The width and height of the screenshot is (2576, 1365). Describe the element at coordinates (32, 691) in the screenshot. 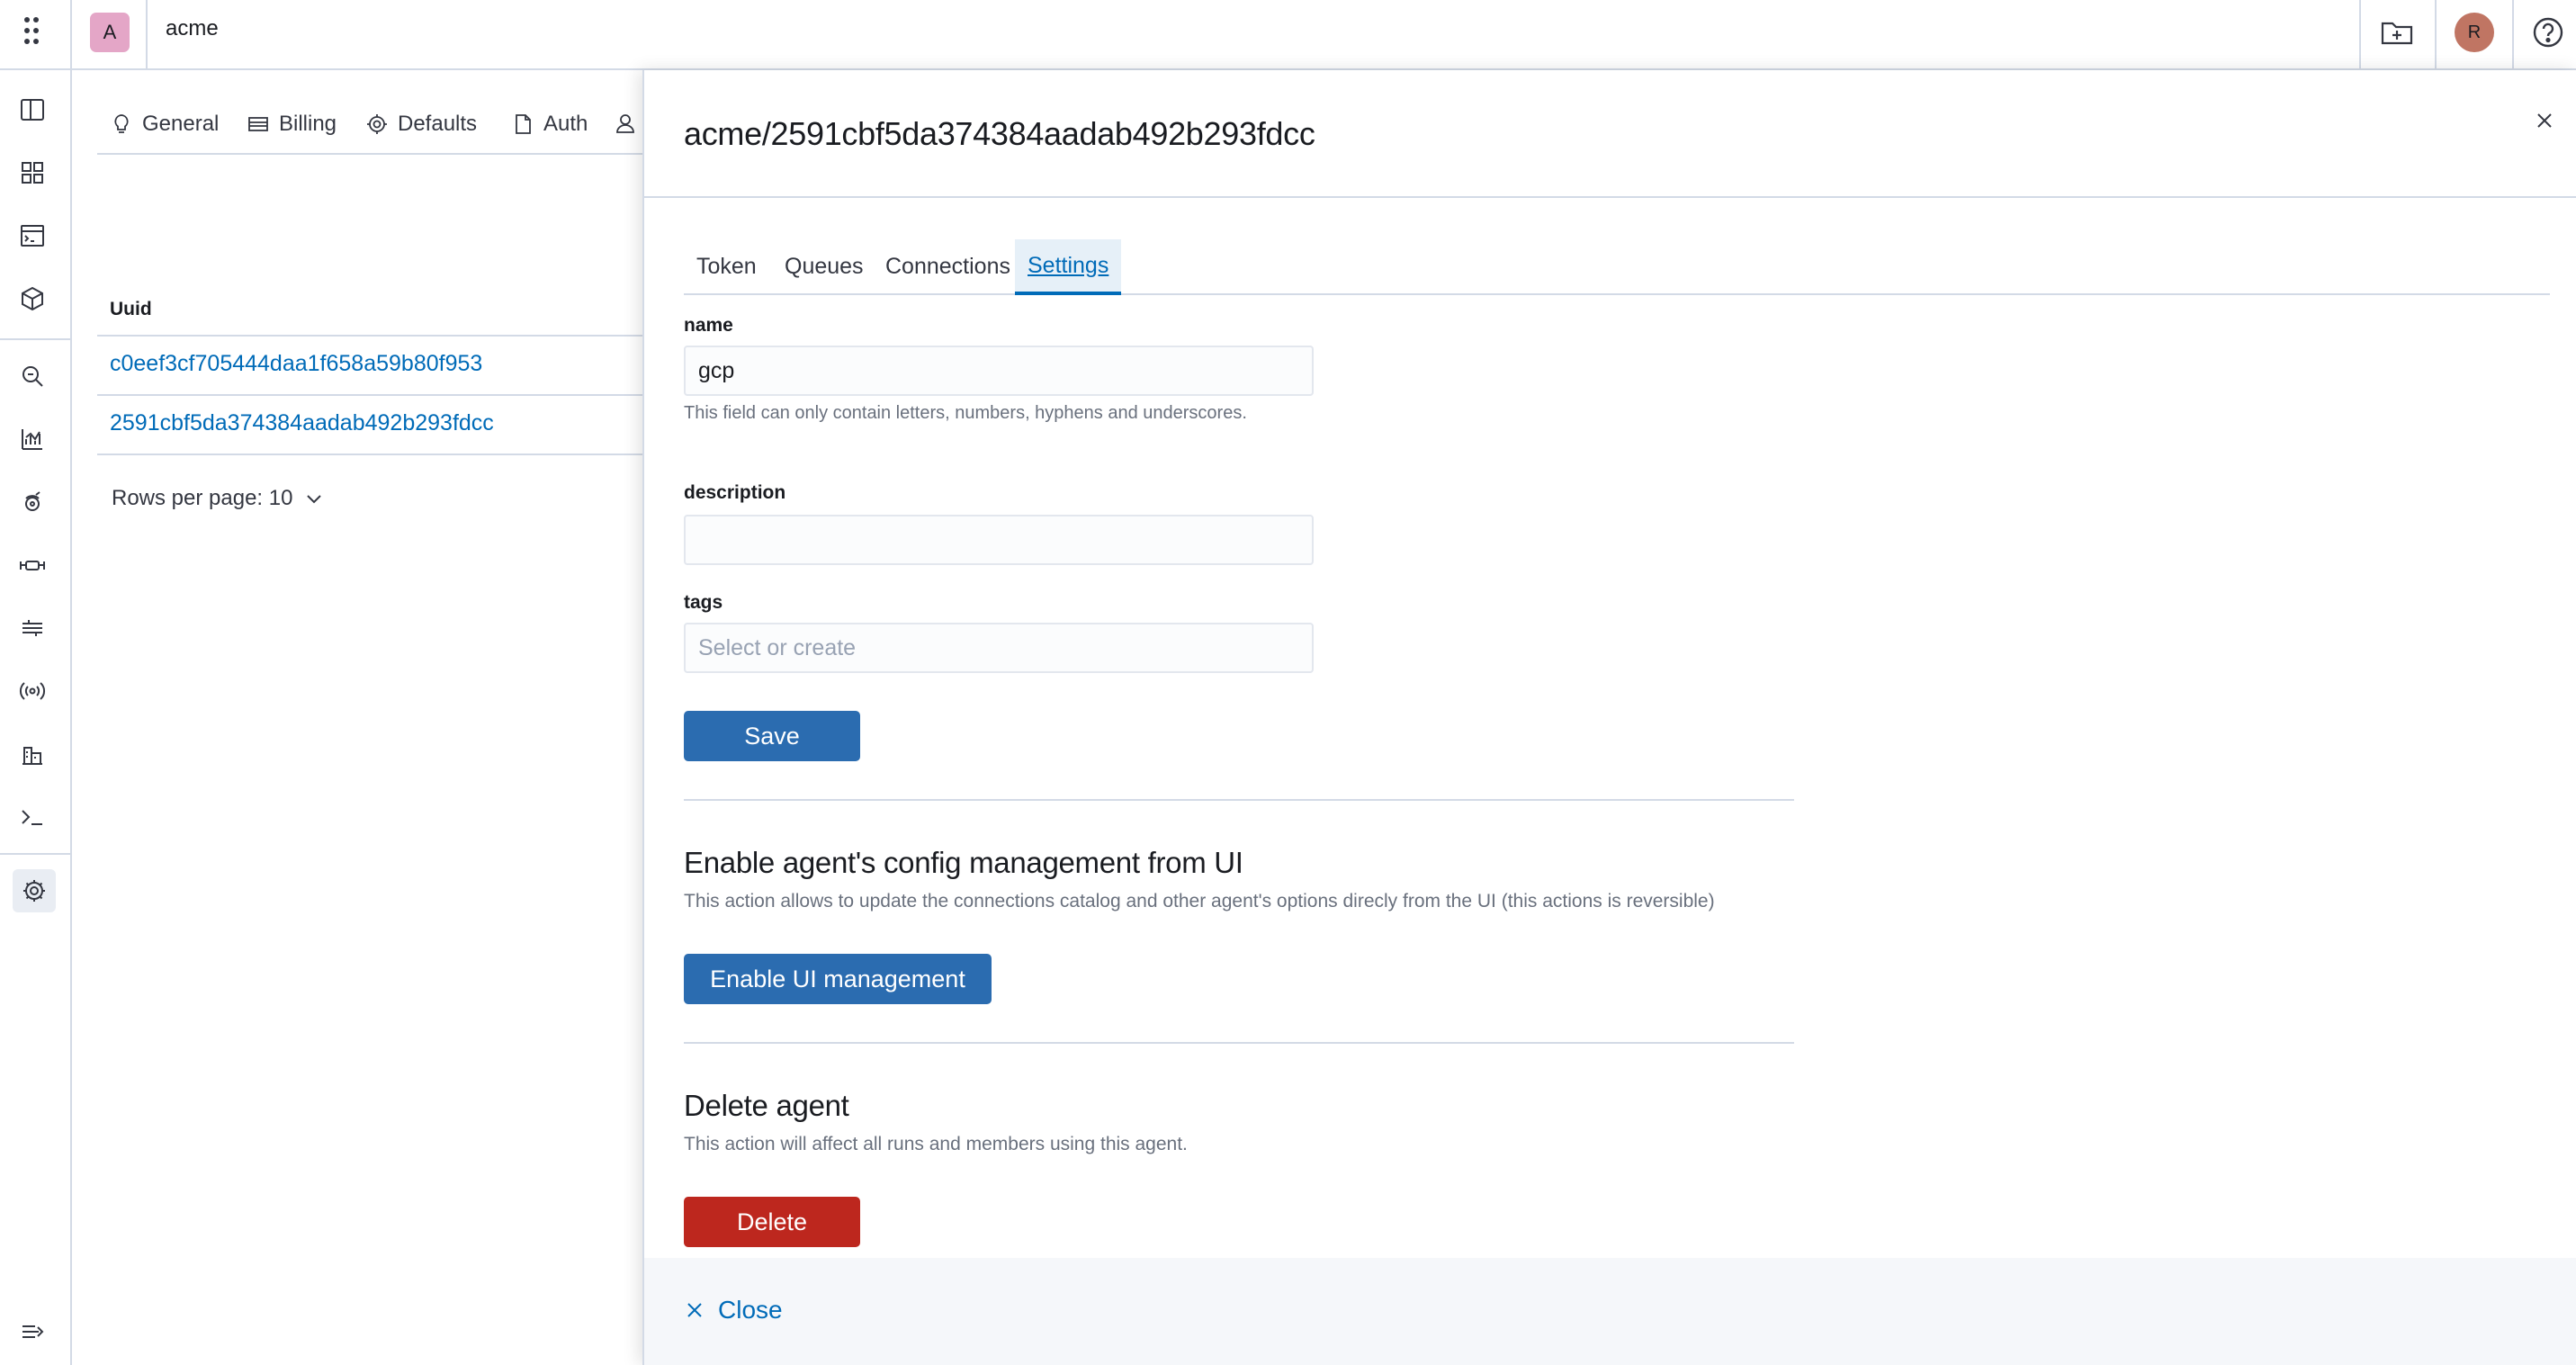

I see `broadcast-icon` at that location.